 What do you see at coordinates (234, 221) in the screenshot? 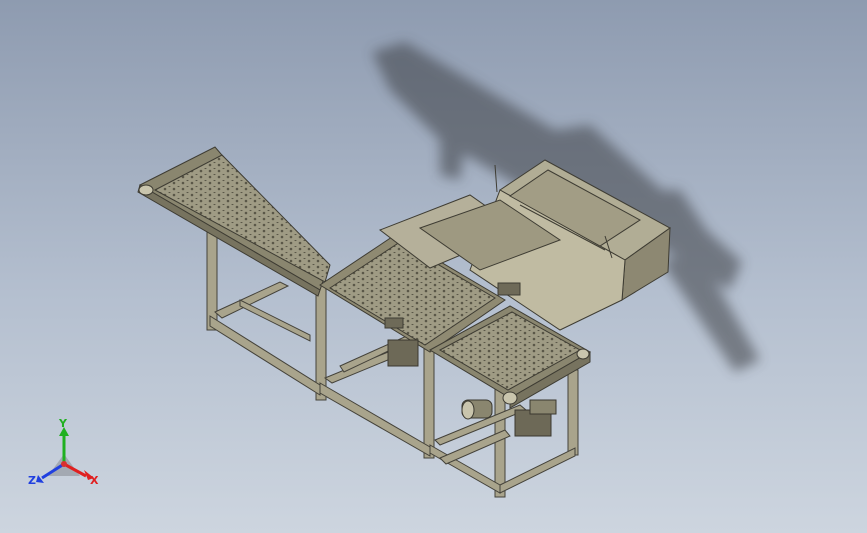
I see `incline-conveyor` at bounding box center [234, 221].